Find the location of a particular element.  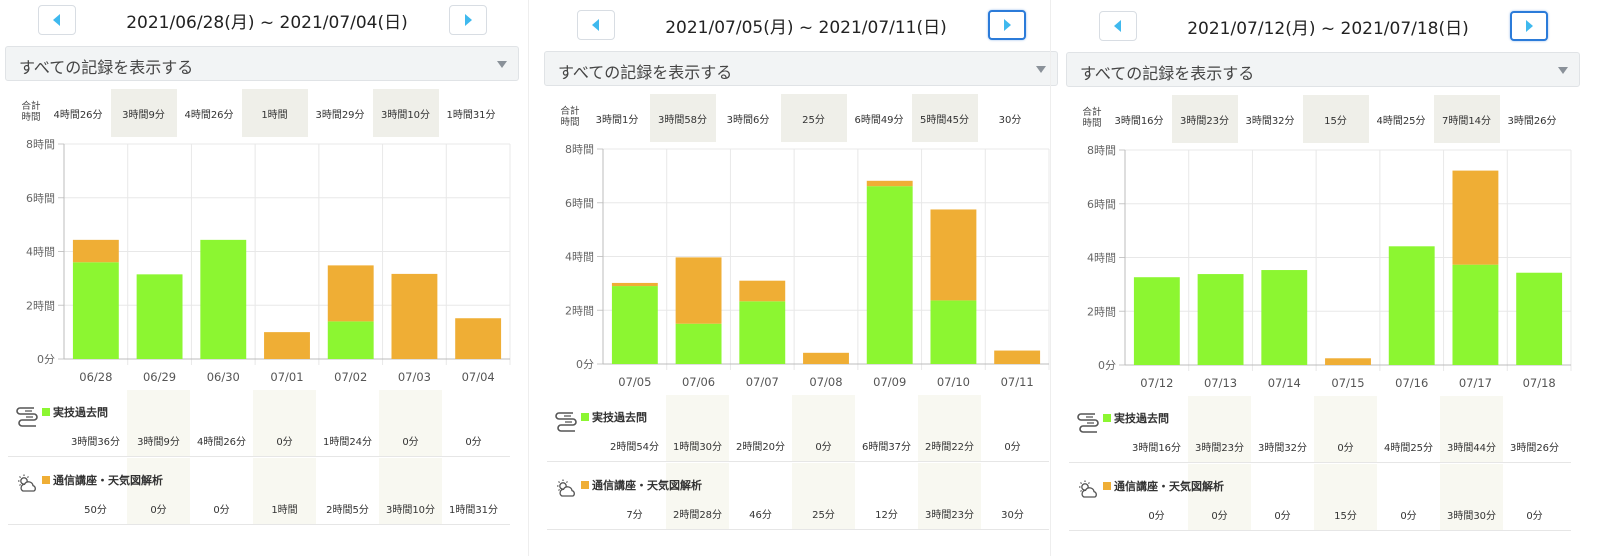

daily-category-value: 3時間16分 is located at coordinates (1156, 448).